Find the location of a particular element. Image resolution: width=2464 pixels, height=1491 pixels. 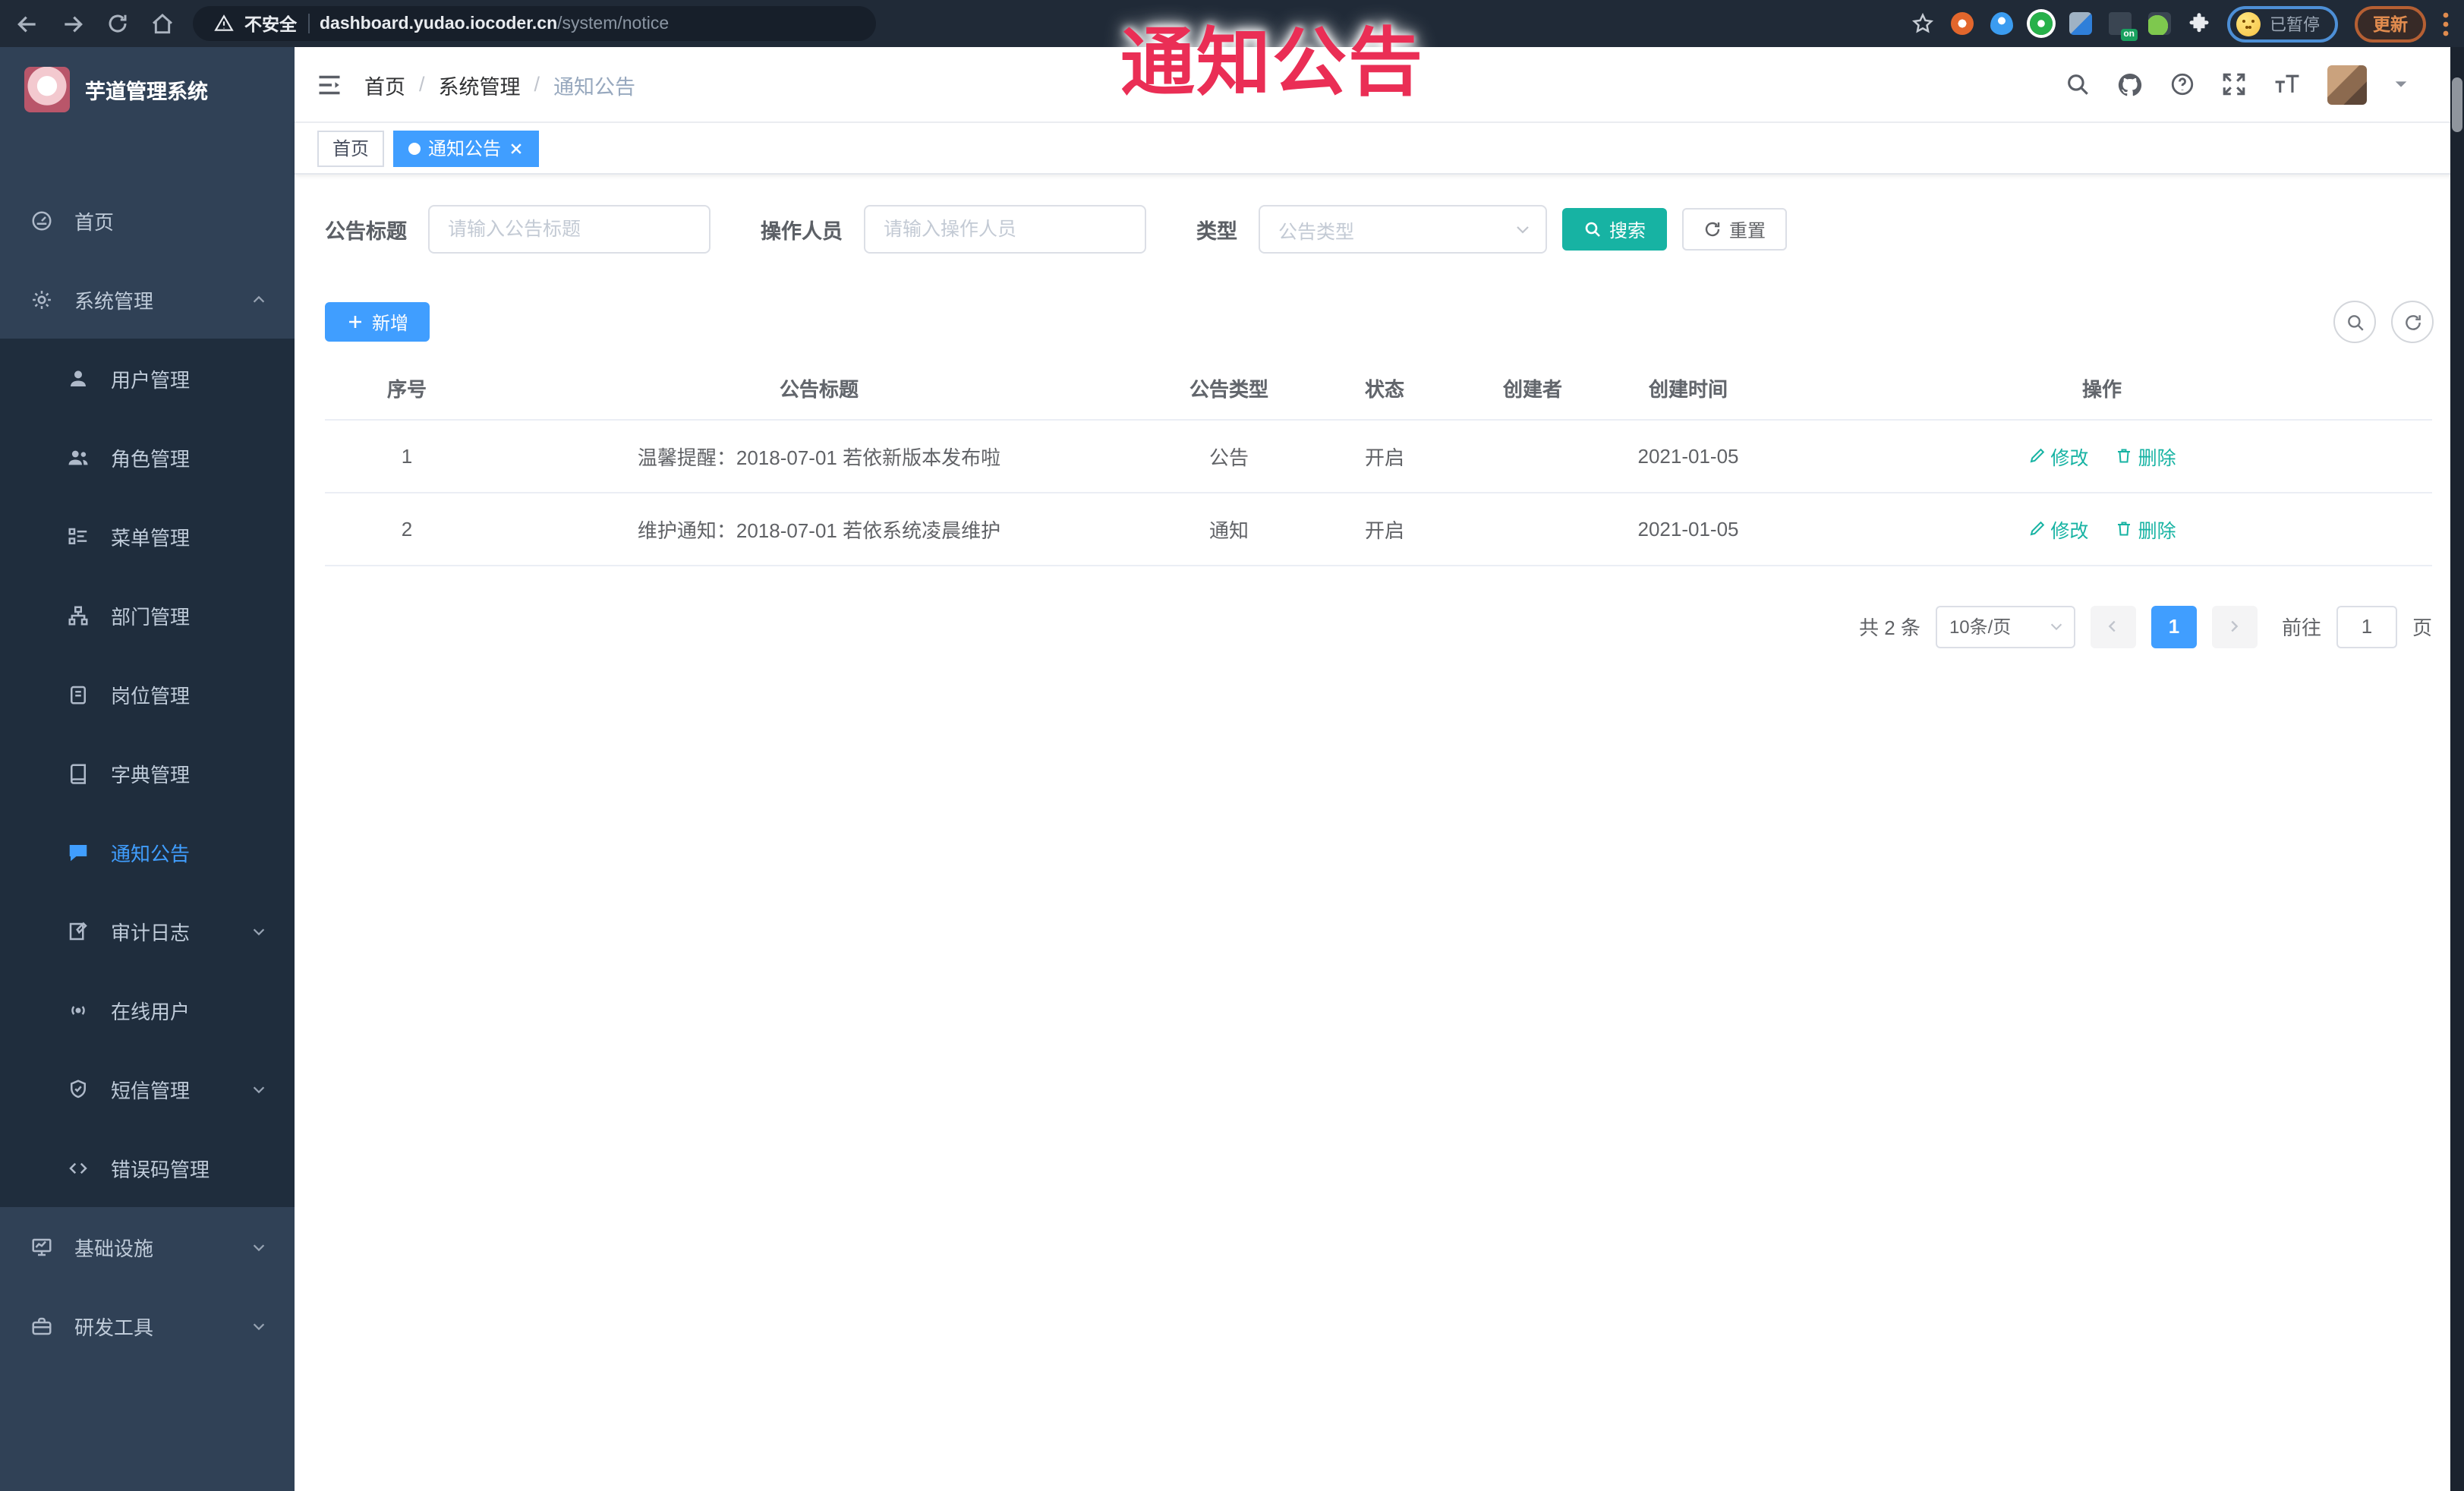

tags-view: 首页 通知公告 is located at coordinates (1380, 149).